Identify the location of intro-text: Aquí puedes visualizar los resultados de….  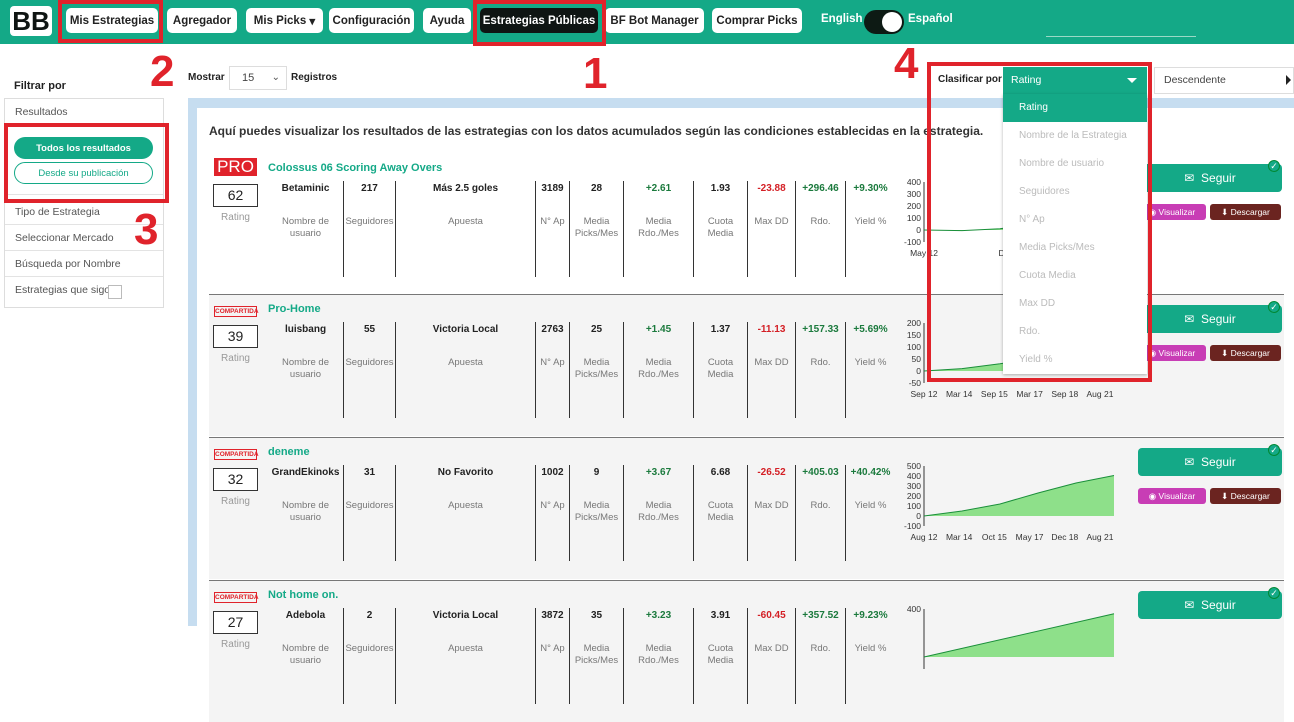
(596, 131).